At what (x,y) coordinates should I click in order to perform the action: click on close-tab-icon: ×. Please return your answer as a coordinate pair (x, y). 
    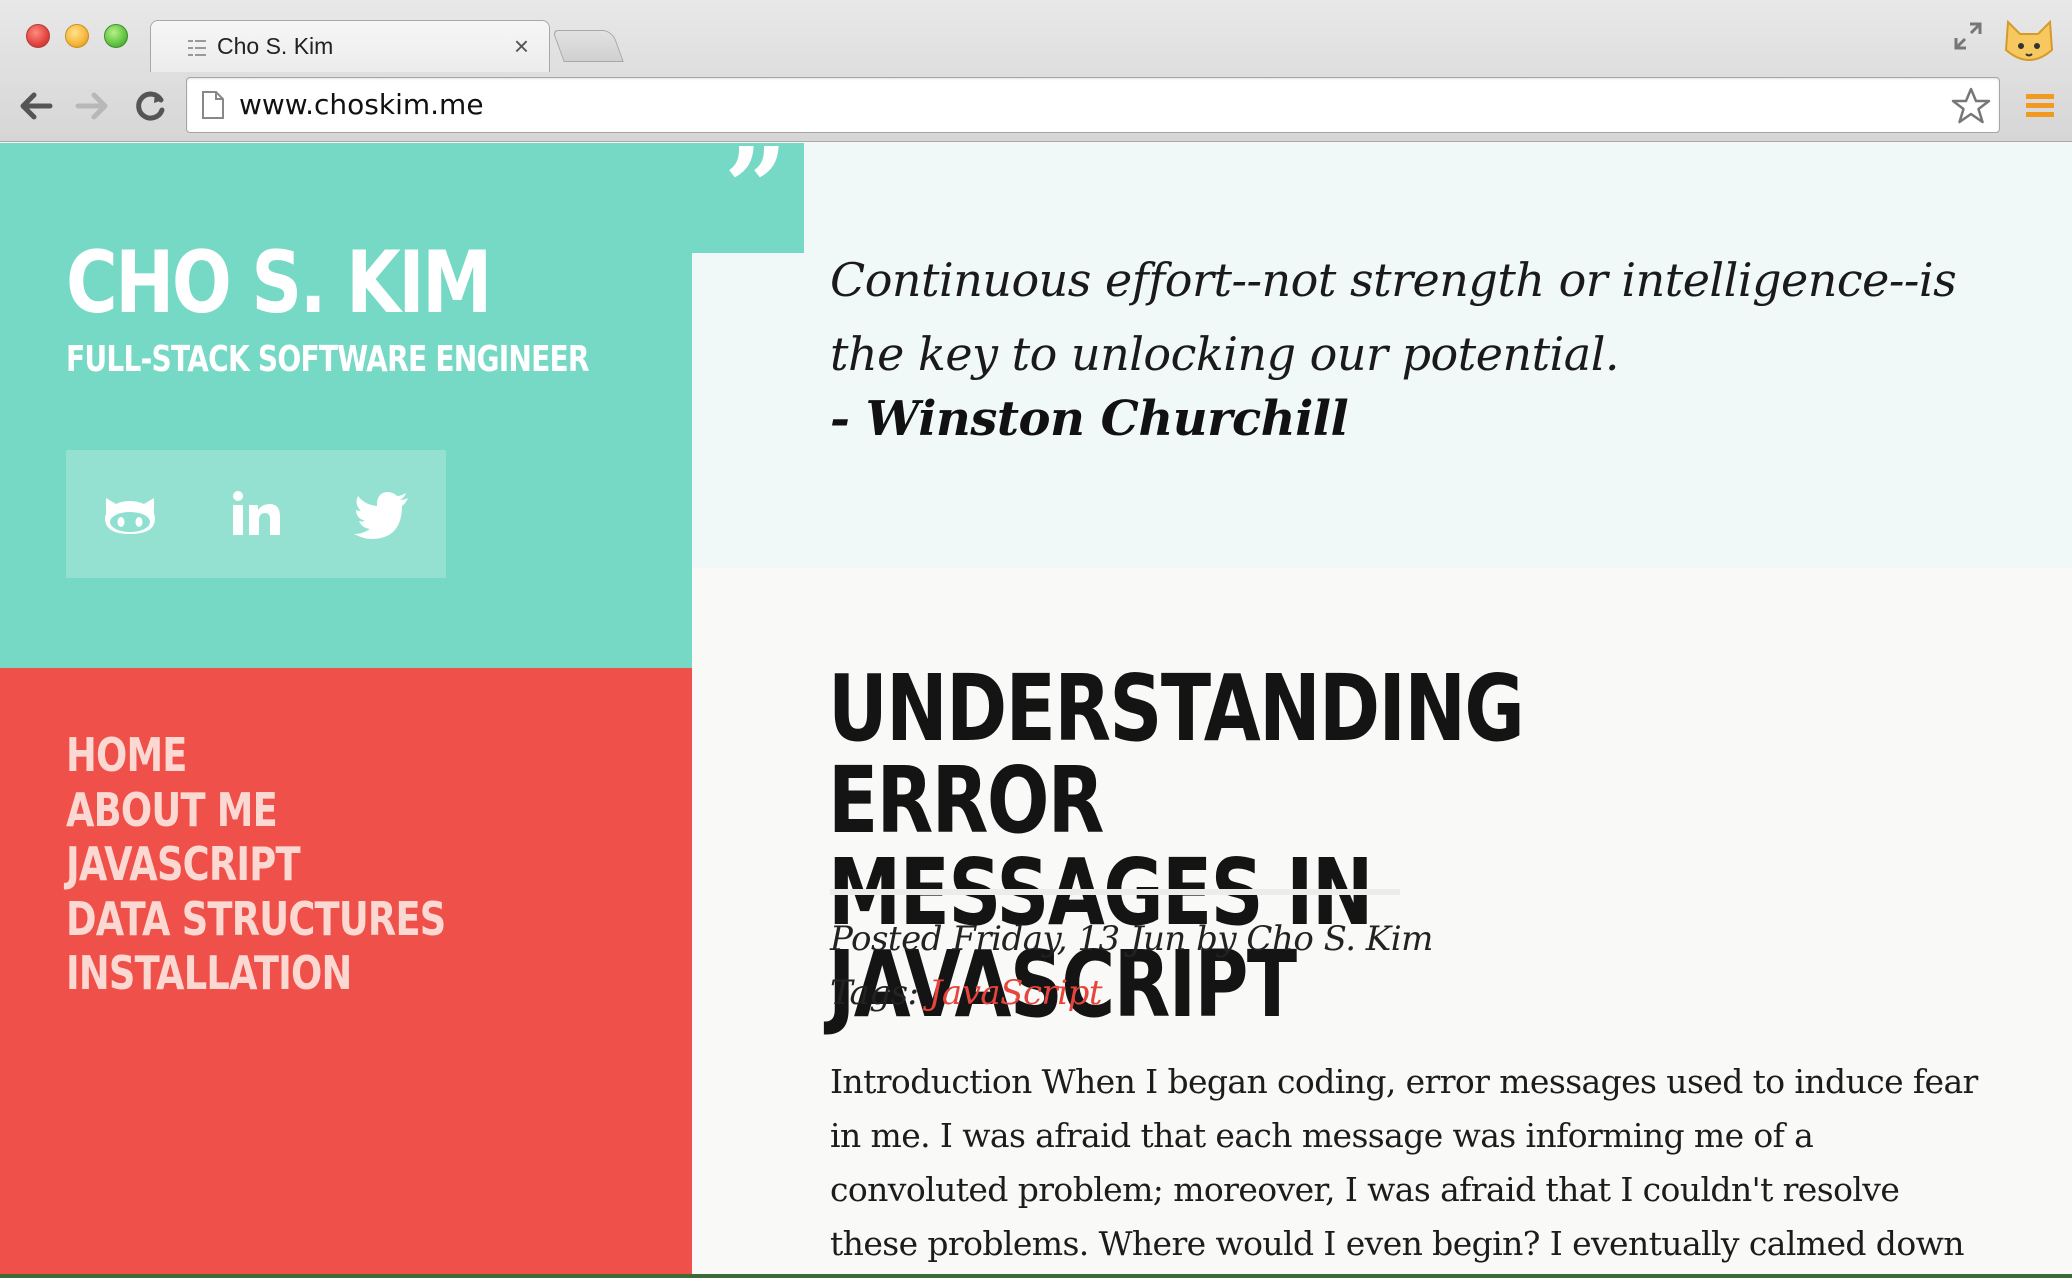
    Looking at the image, I should click on (521, 46).